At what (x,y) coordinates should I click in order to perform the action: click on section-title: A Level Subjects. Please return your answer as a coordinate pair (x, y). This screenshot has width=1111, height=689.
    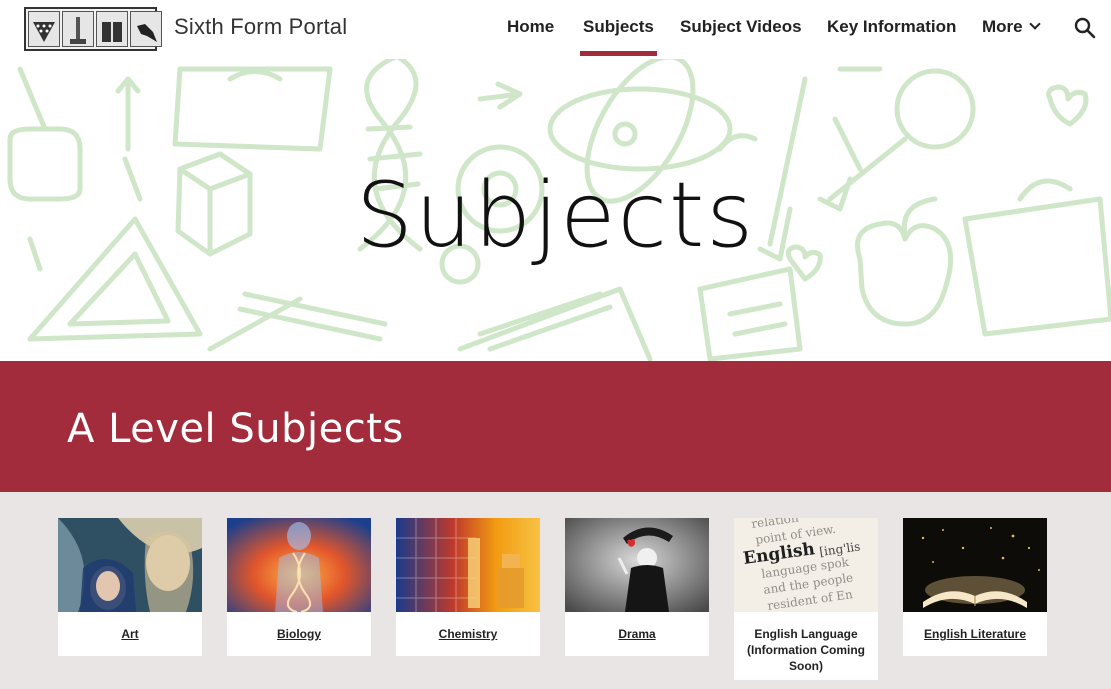
    Looking at the image, I should click on (235, 429).